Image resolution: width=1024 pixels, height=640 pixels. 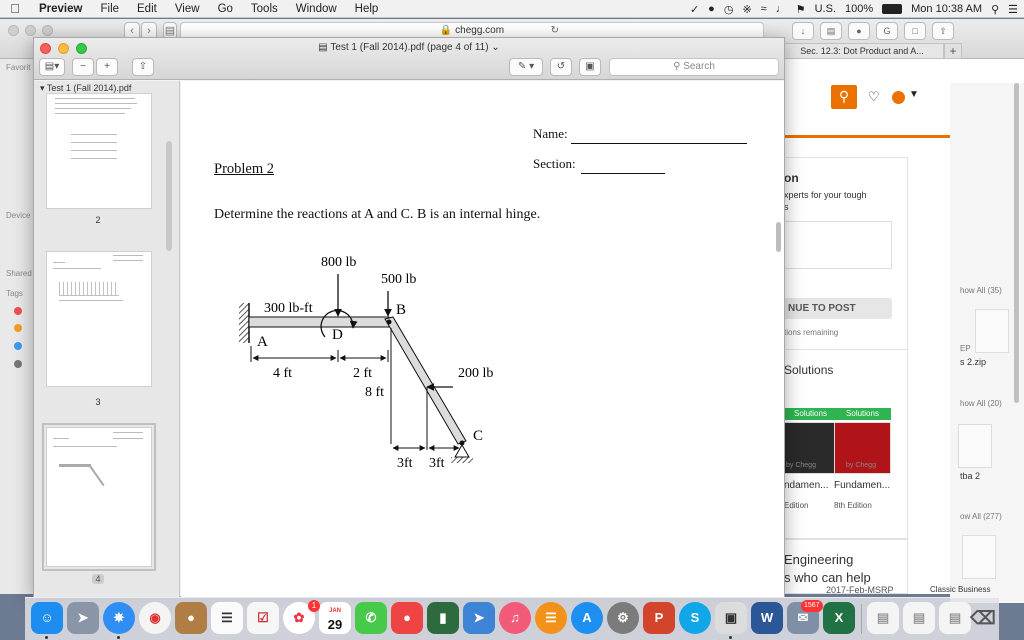 I want to click on label-200lb: 200 lb, so click(x=475, y=373).